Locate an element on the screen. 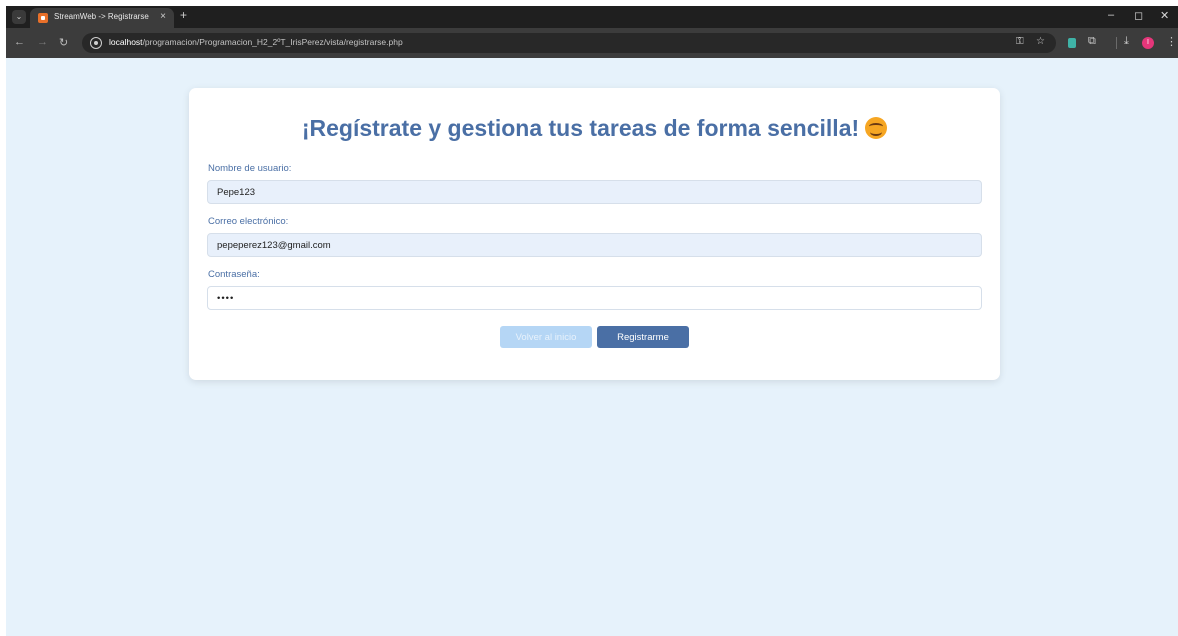  password-label: Contraseña: is located at coordinates (234, 274).